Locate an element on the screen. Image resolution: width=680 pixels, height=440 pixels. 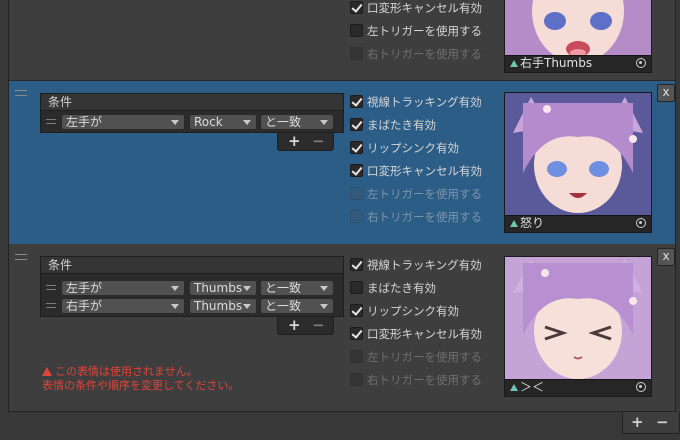
list-add-remove: + − is located at coordinates (651, 423).